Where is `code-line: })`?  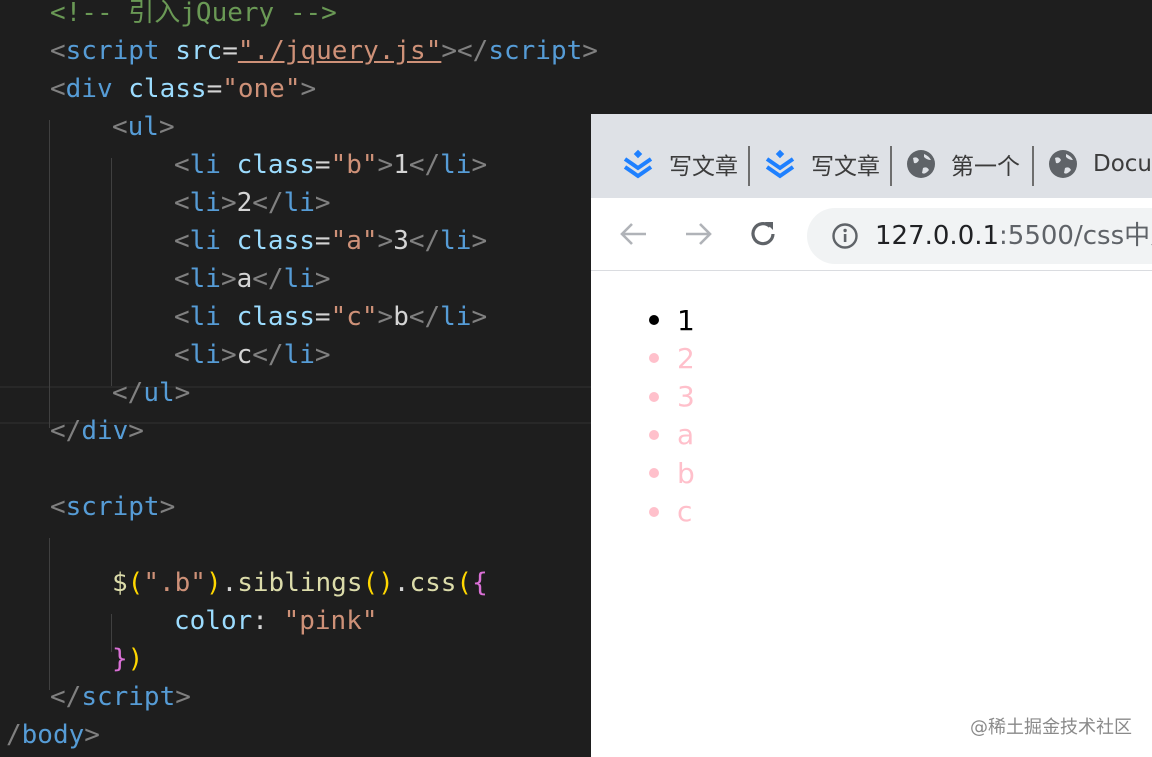 code-line: }) is located at coordinates (127, 659).